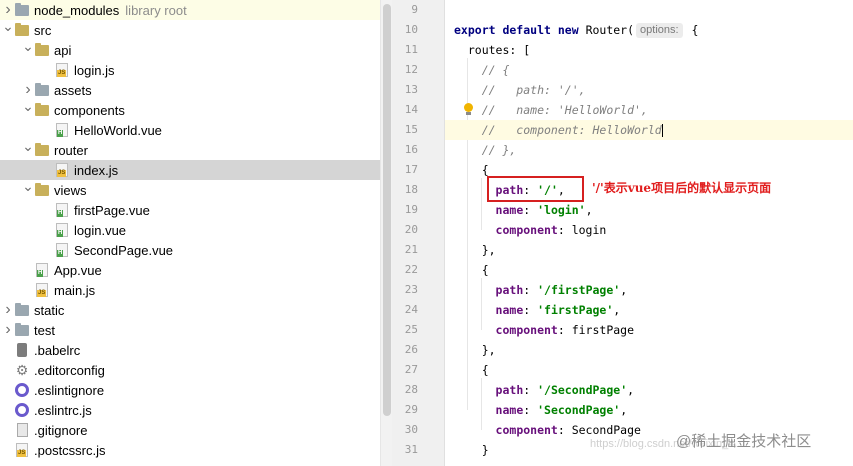 The image size is (853, 466). I want to click on tree-row: › test, so click(190, 330).